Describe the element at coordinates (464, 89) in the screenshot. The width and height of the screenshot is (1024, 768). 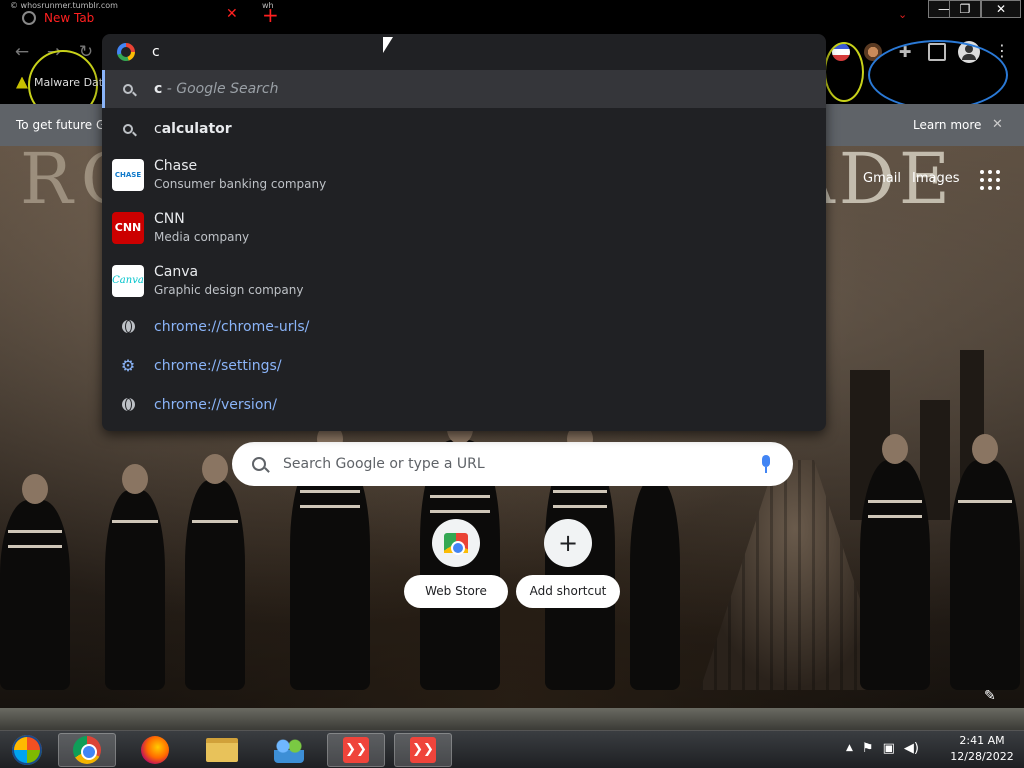
I see `suggestion-row: c - Google Search` at that location.